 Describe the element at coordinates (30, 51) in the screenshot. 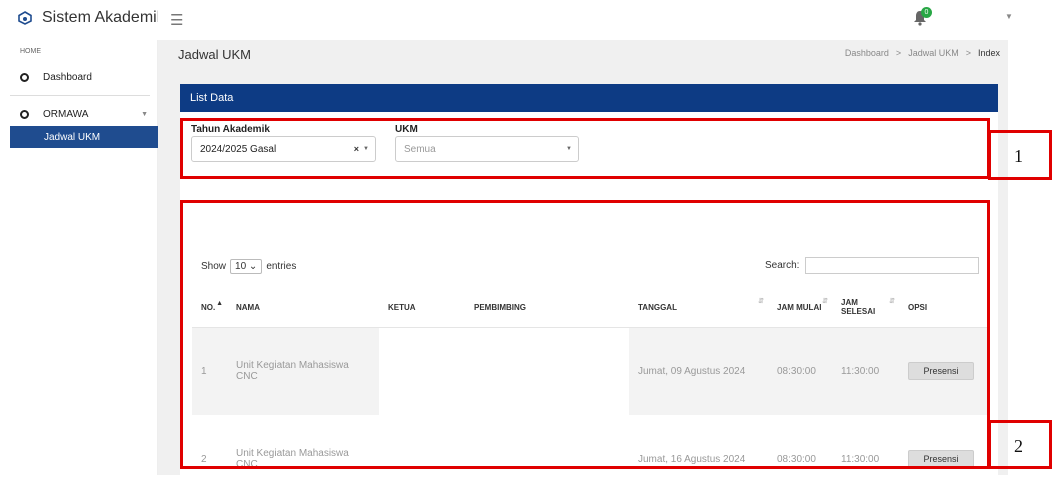

I see `sidebar-section-header: HOME` at that location.